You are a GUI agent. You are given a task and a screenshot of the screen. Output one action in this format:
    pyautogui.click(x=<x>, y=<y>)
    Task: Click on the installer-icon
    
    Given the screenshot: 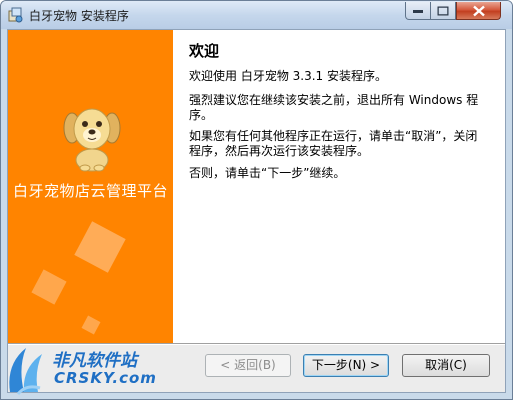 What is the action you would take?
    pyautogui.click(x=16, y=15)
    